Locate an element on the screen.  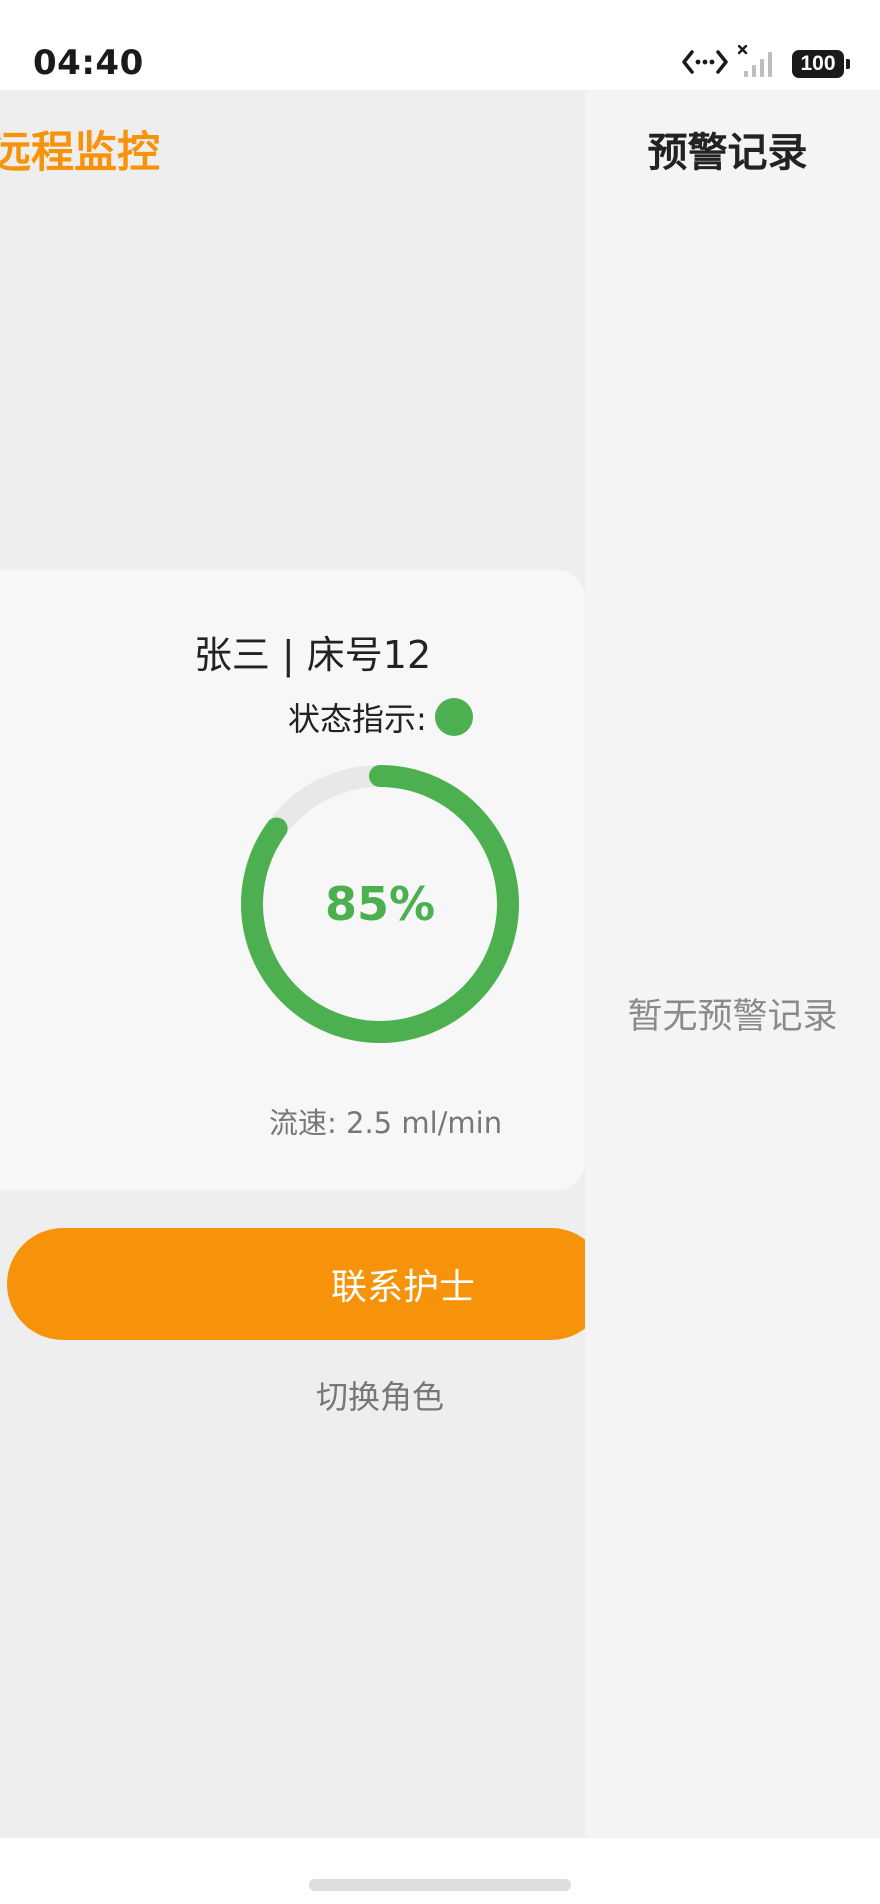
progress-percent: 85% is located at coordinates (380, 904).